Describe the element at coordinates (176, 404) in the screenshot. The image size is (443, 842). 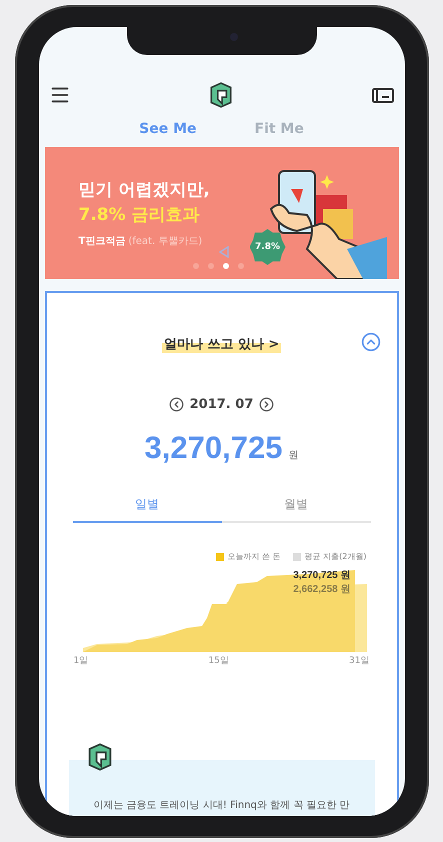
I see `previous-month-icon` at that location.